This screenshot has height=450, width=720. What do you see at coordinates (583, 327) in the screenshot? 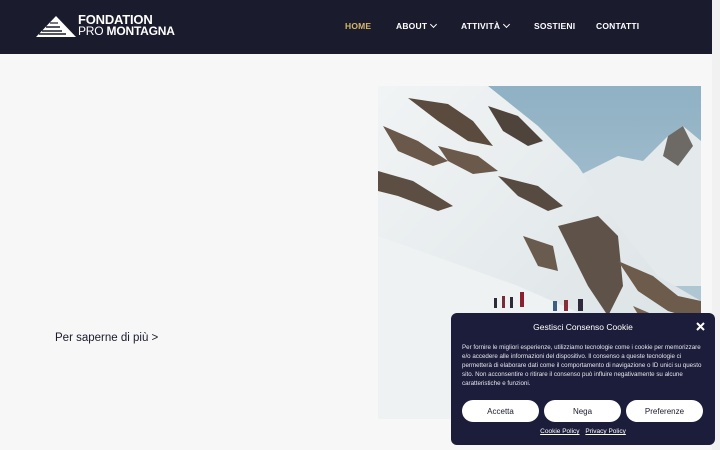
I see `cookie-title: Gestisci Consenso Cookie` at bounding box center [583, 327].